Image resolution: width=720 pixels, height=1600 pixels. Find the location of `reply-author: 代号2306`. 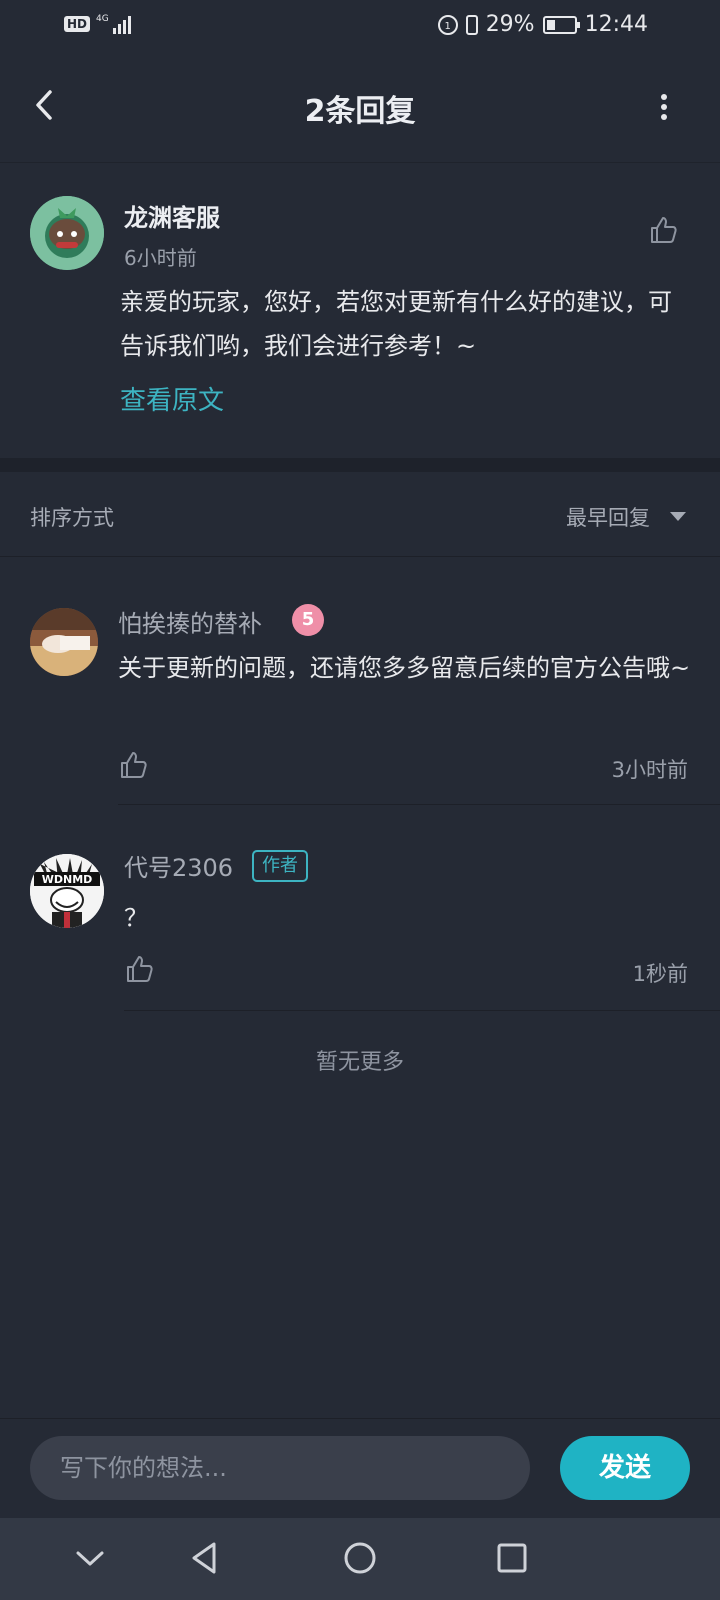

reply-author: 代号2306 is located at coordinates (178, 865).